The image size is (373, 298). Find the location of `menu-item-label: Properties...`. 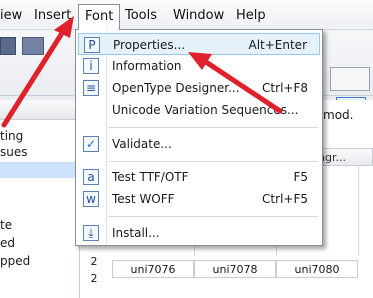

menu-item-label: Properties... is located at coordinates (149, 45).